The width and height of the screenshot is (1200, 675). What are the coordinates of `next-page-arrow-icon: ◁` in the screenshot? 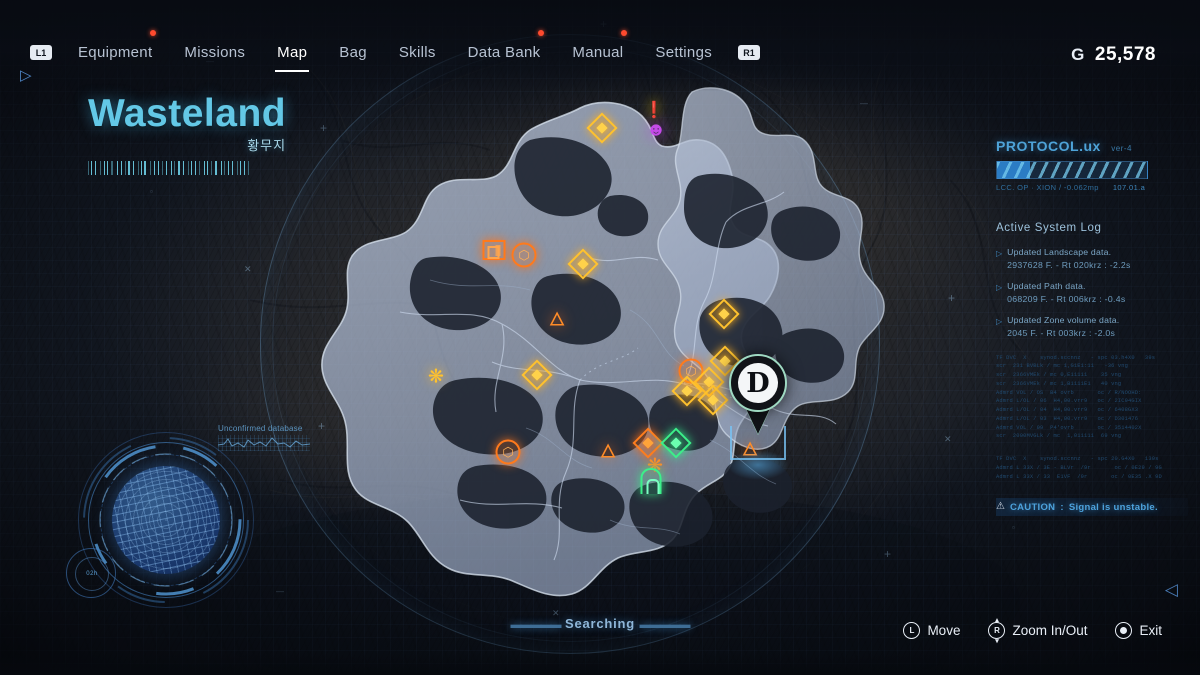 It's located at (1171, 590).